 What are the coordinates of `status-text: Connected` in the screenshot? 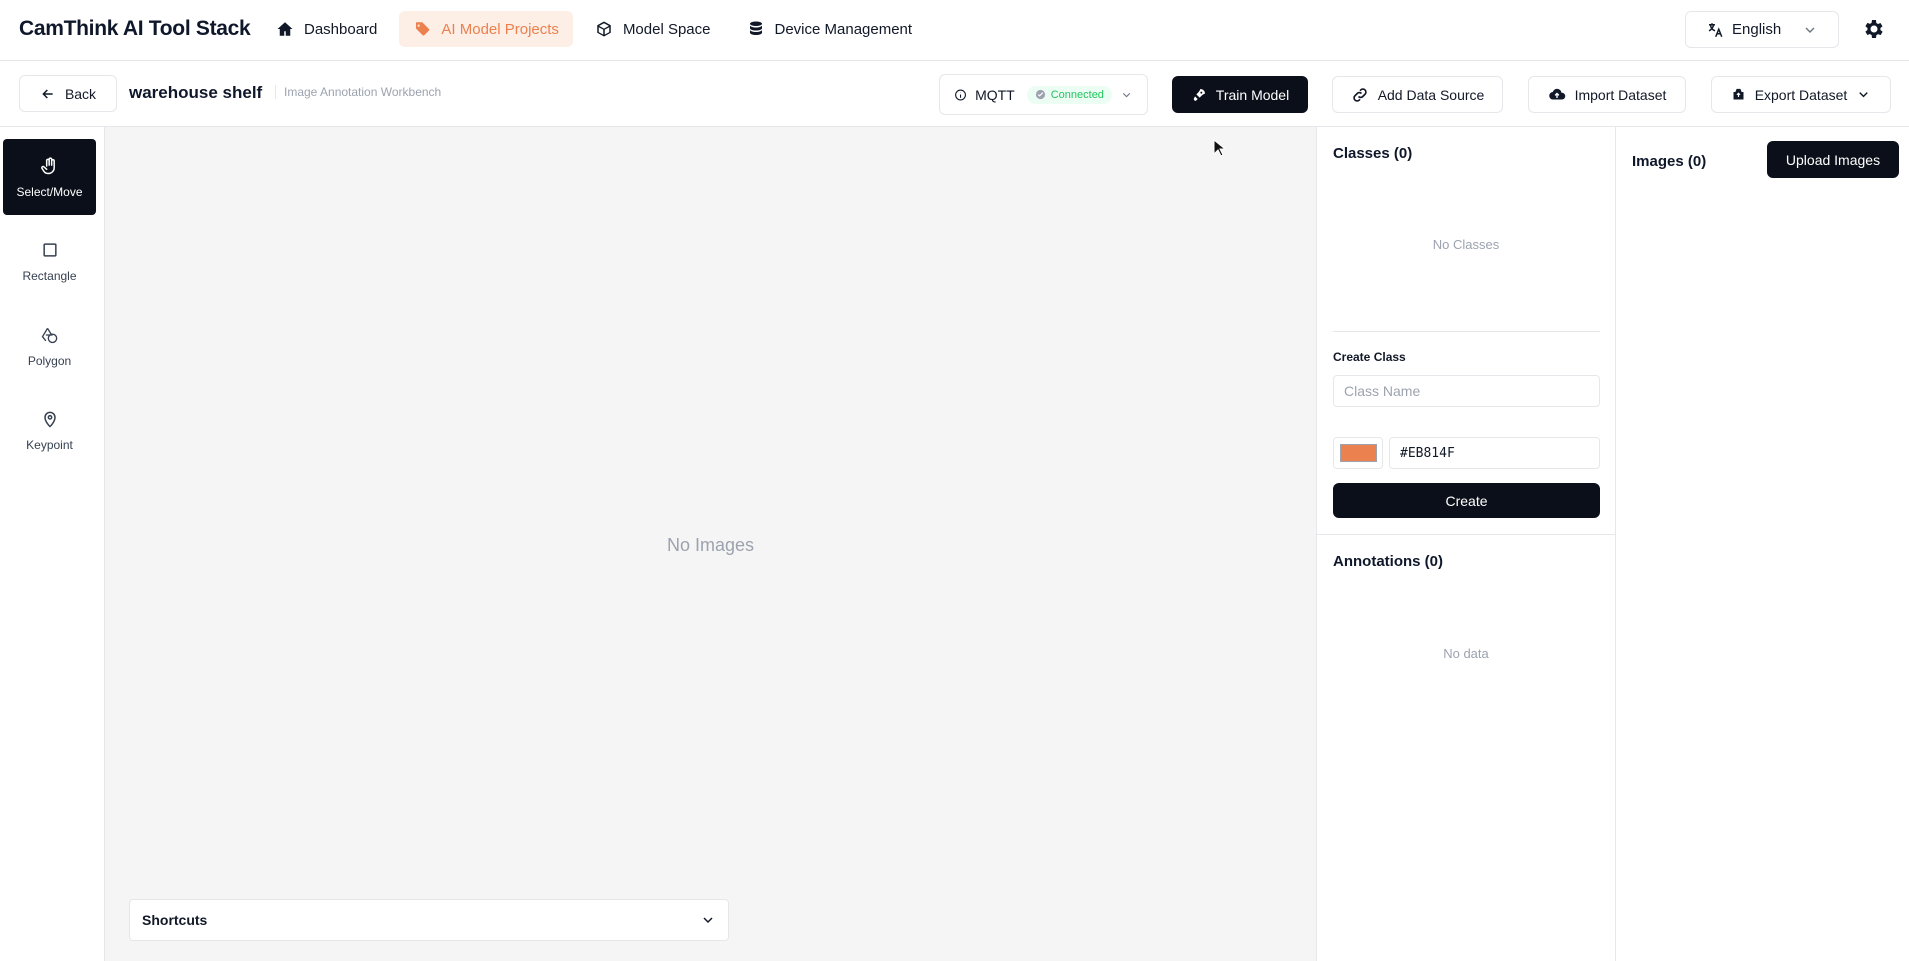 It's located at (1077, 94).